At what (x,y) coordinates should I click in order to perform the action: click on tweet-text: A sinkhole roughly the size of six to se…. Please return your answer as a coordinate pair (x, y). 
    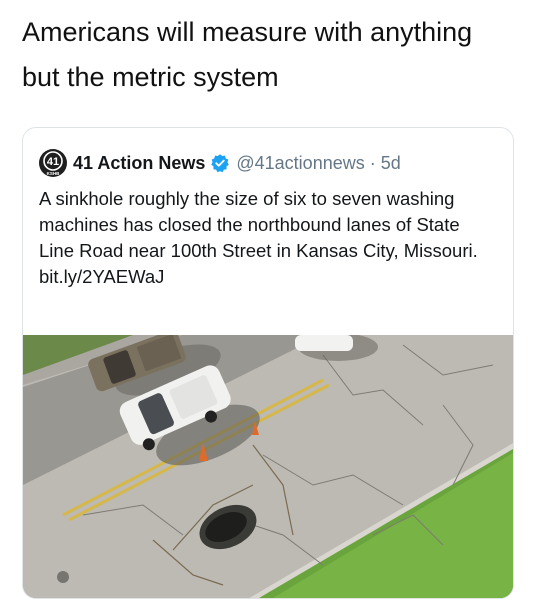
    Looking at the image, I should click on (269, 238).